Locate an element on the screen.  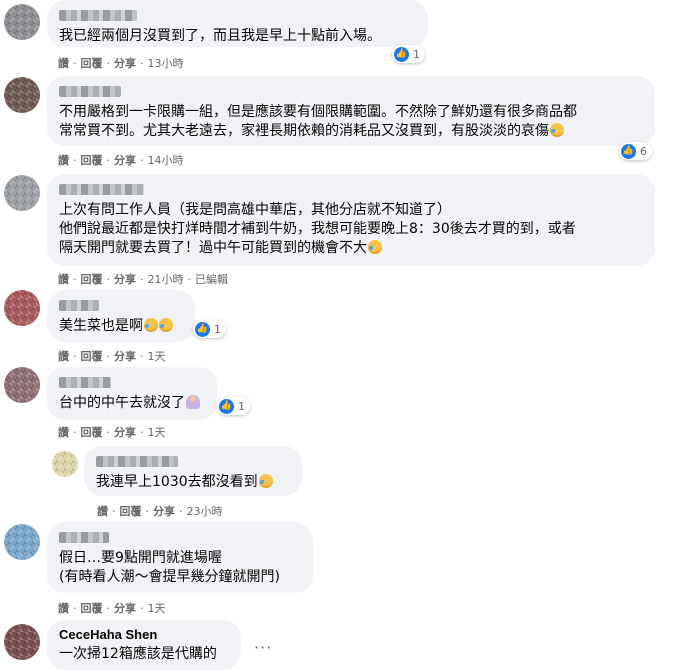
person-shrug-emoji-icon is located at coordinates (193, 402).